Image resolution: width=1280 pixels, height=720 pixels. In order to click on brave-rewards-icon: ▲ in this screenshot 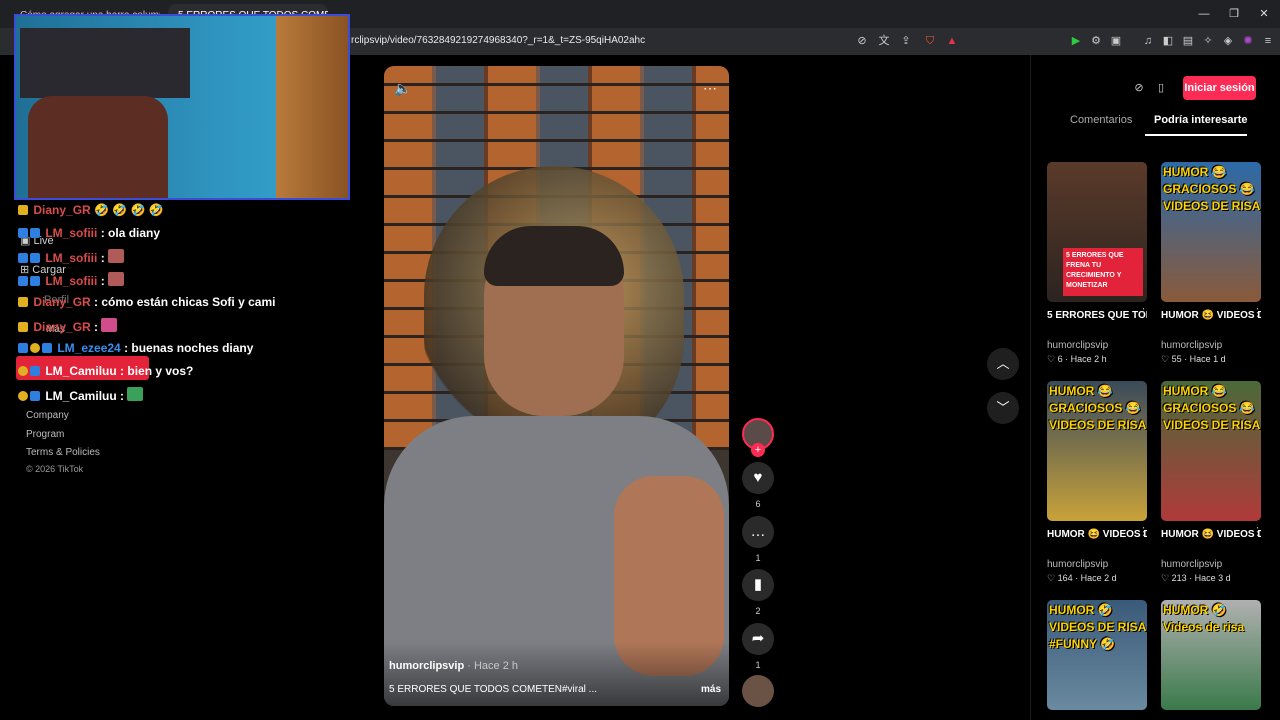, I will do `click(952, 41)`.